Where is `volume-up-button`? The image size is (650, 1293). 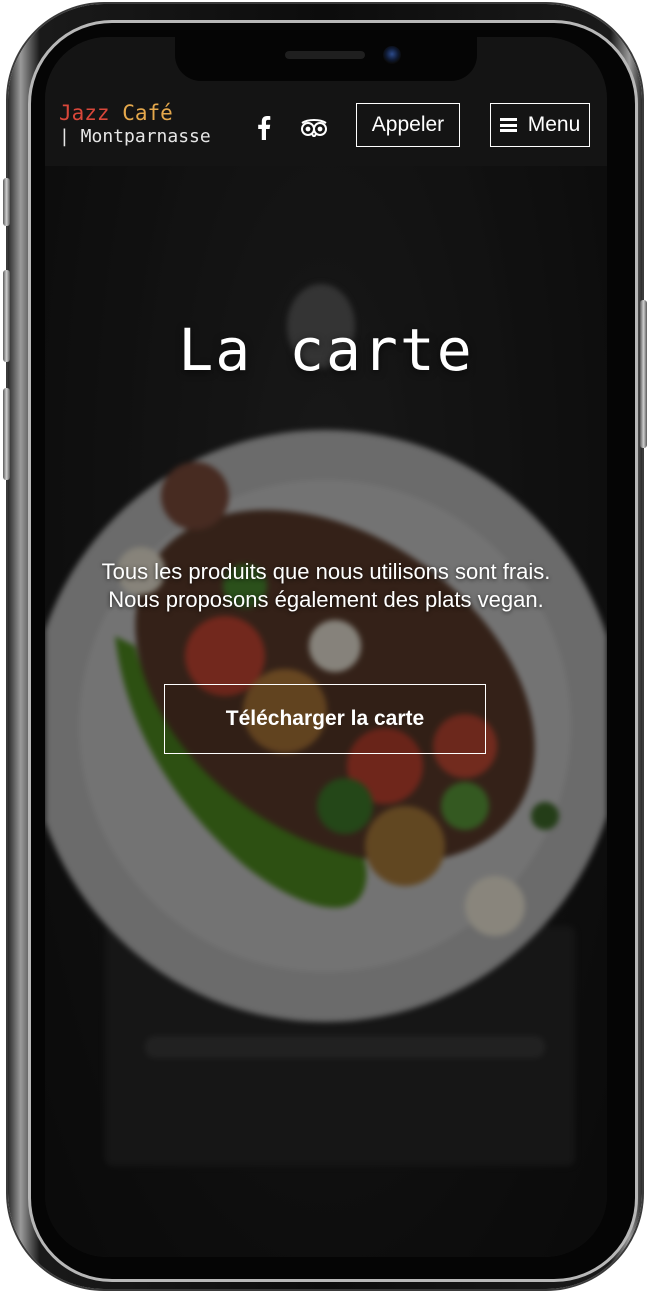 volume-up-button is located at coordinates (6, 316).